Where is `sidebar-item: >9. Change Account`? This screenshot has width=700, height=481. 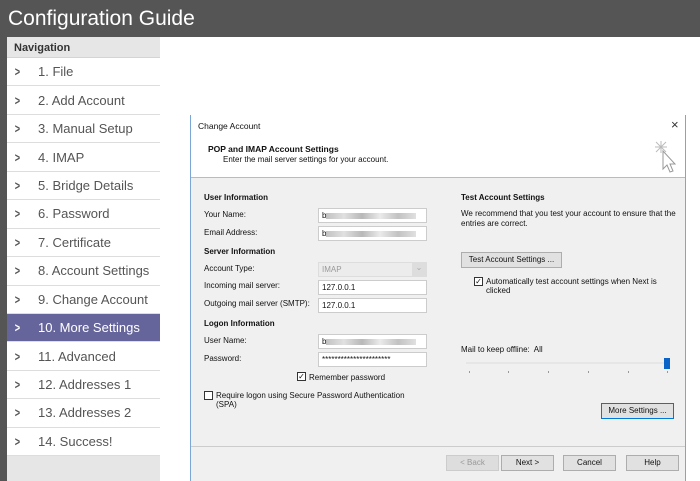
sidebar-item: >9. Change Account is located at coordinates (83, 299).